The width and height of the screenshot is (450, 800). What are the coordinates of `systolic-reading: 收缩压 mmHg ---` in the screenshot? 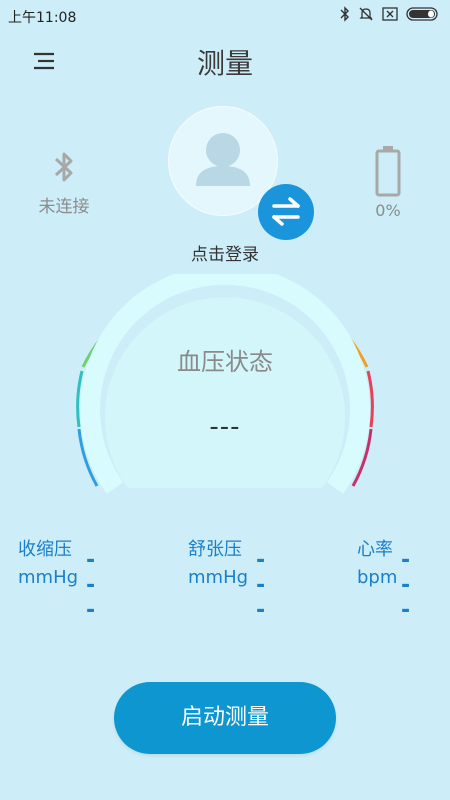 It's located at (56, 580).